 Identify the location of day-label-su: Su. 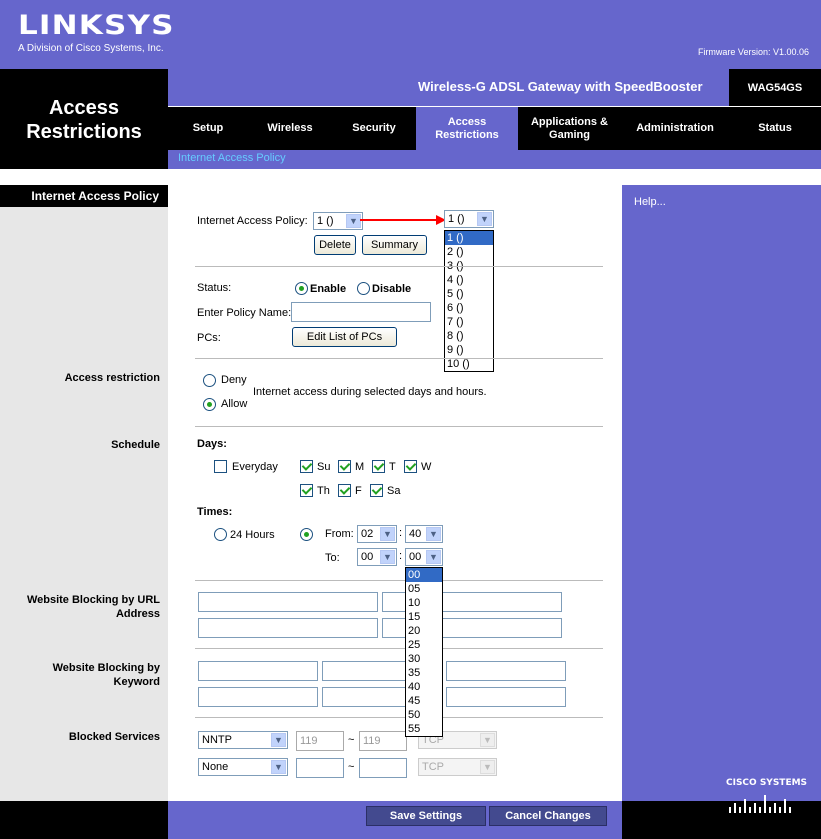
(324, 467).